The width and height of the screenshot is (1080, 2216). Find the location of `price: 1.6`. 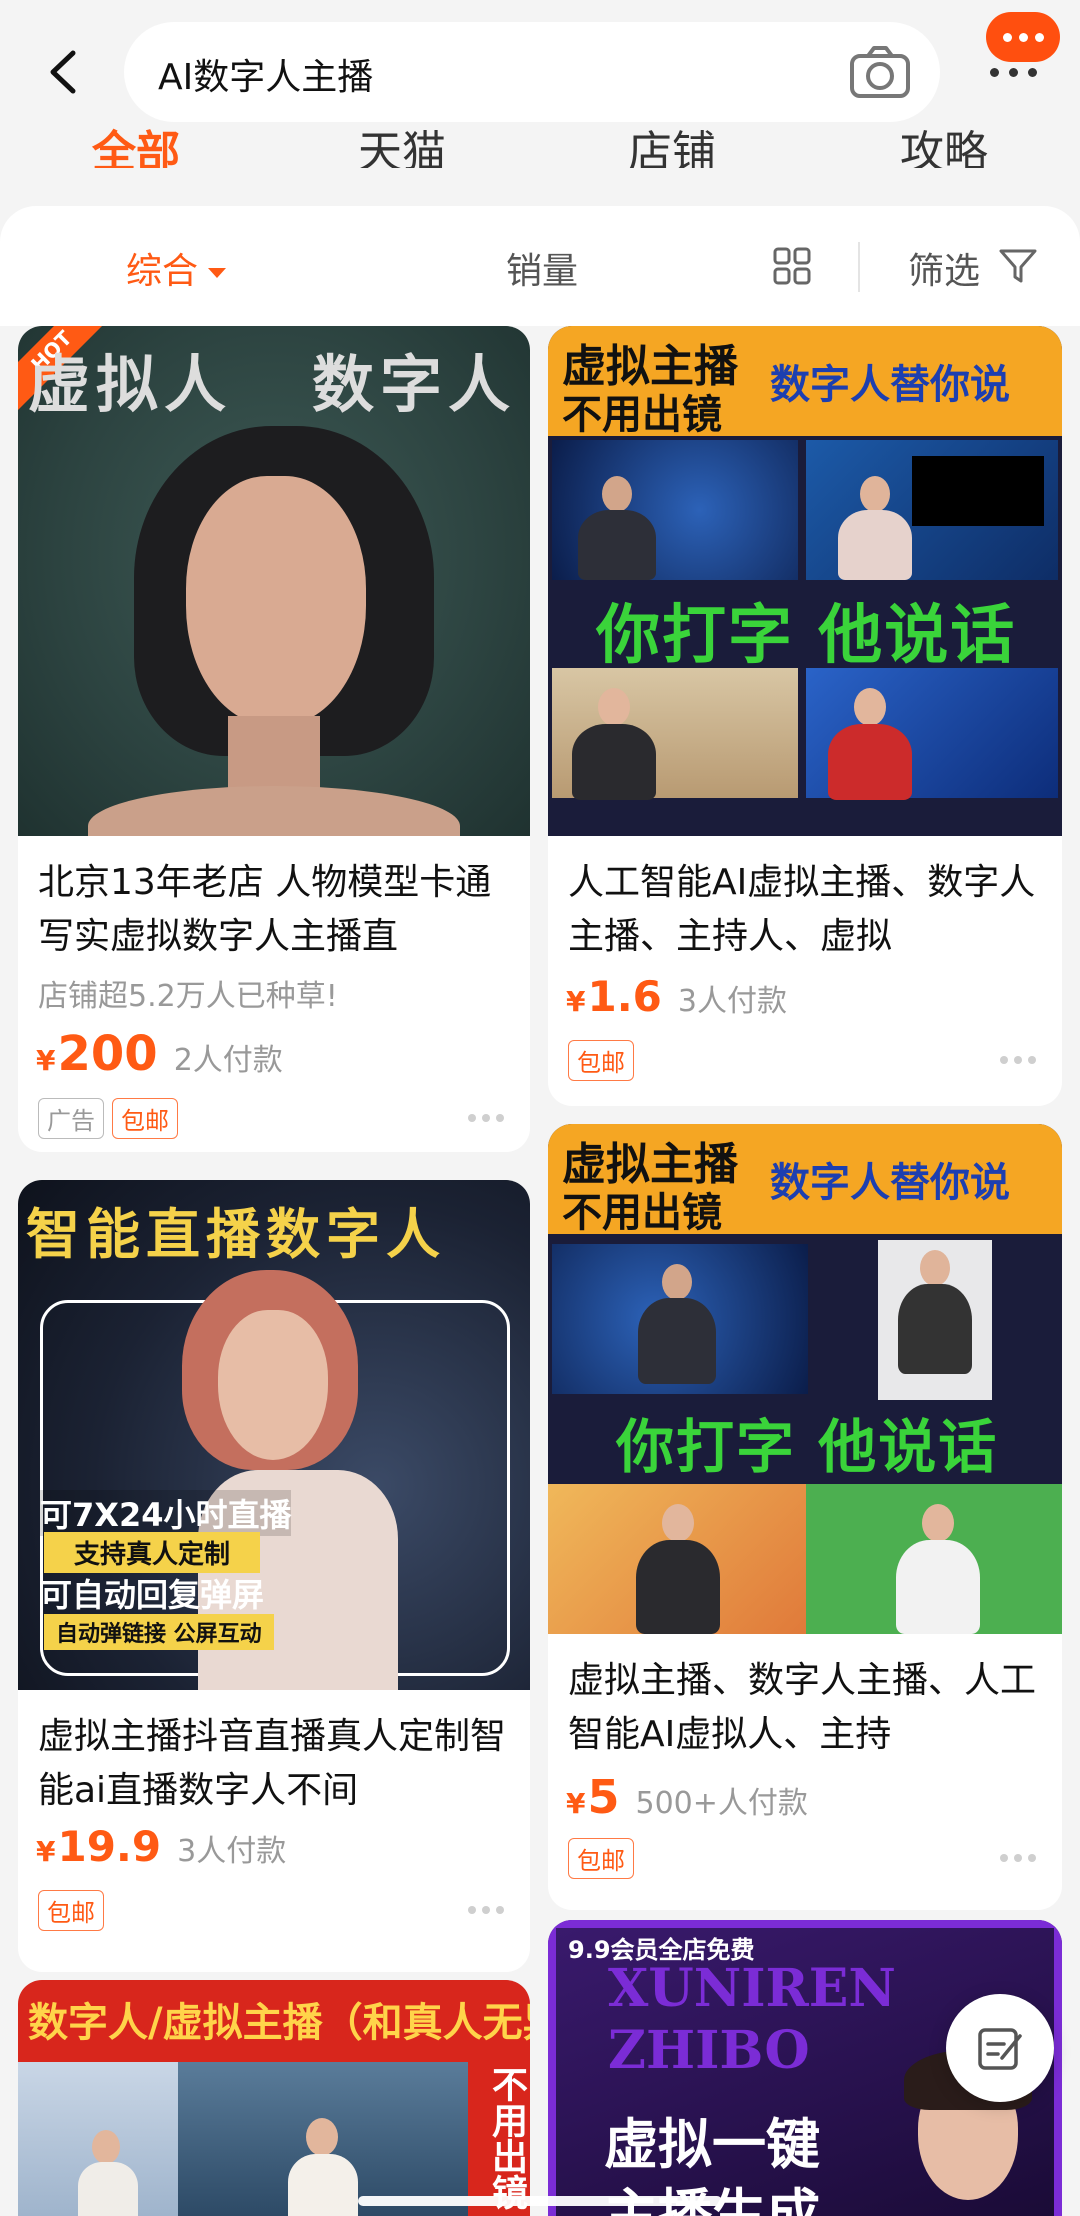

price: 1.6 is located at coordinates (624, 996).